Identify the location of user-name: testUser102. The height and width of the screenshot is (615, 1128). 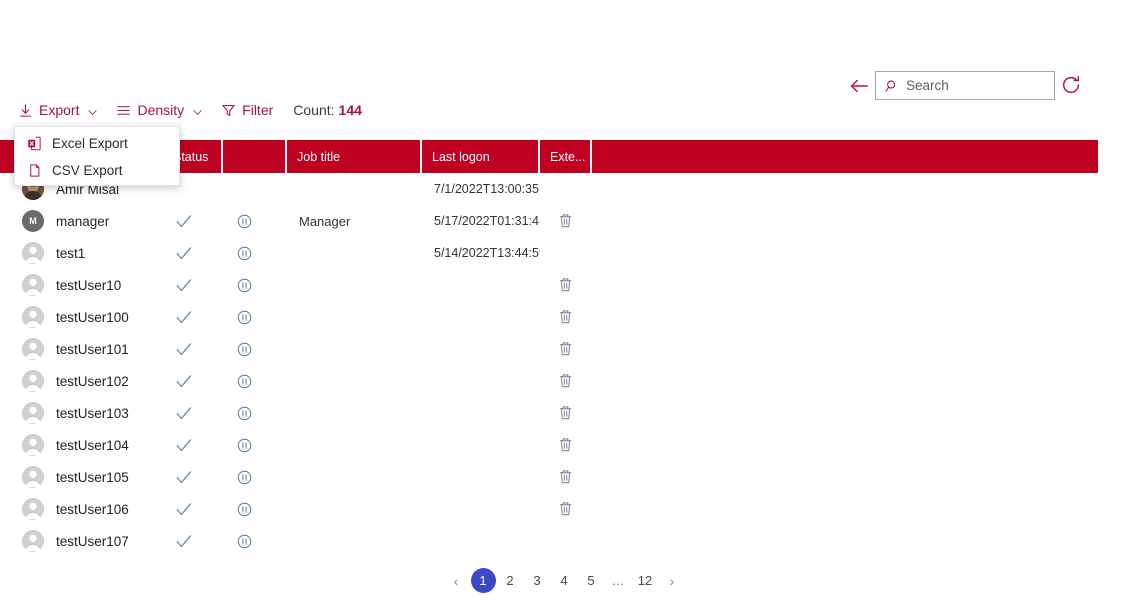
(92, 381).